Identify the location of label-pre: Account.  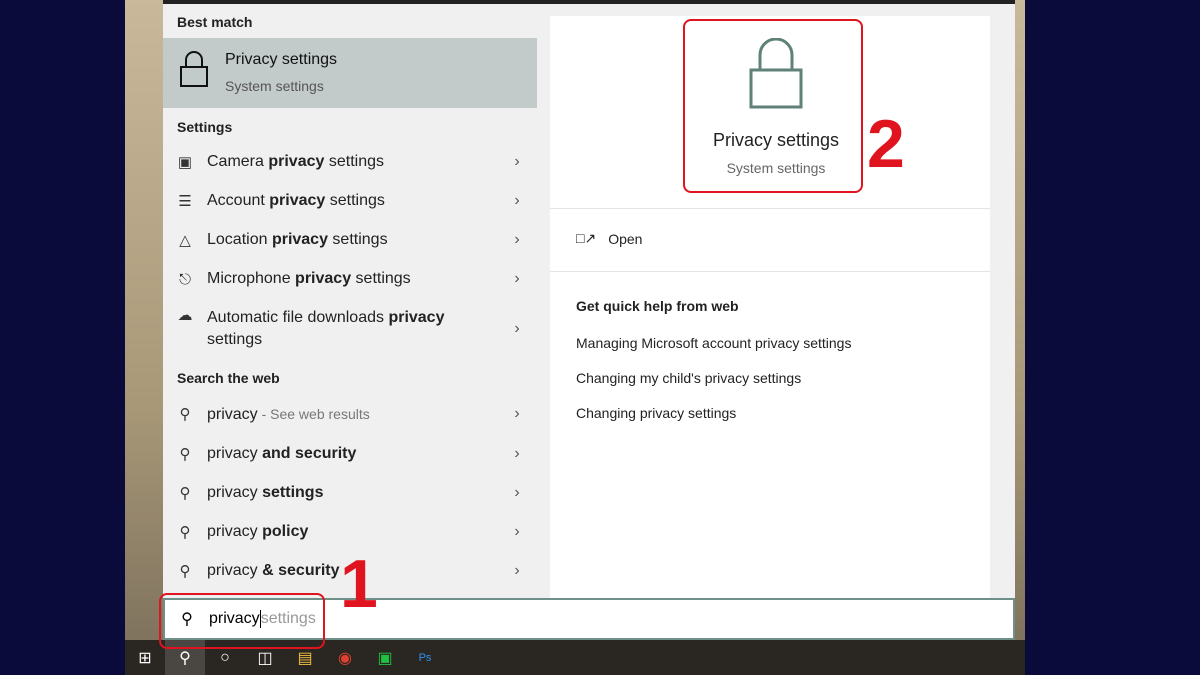
(238, 200).